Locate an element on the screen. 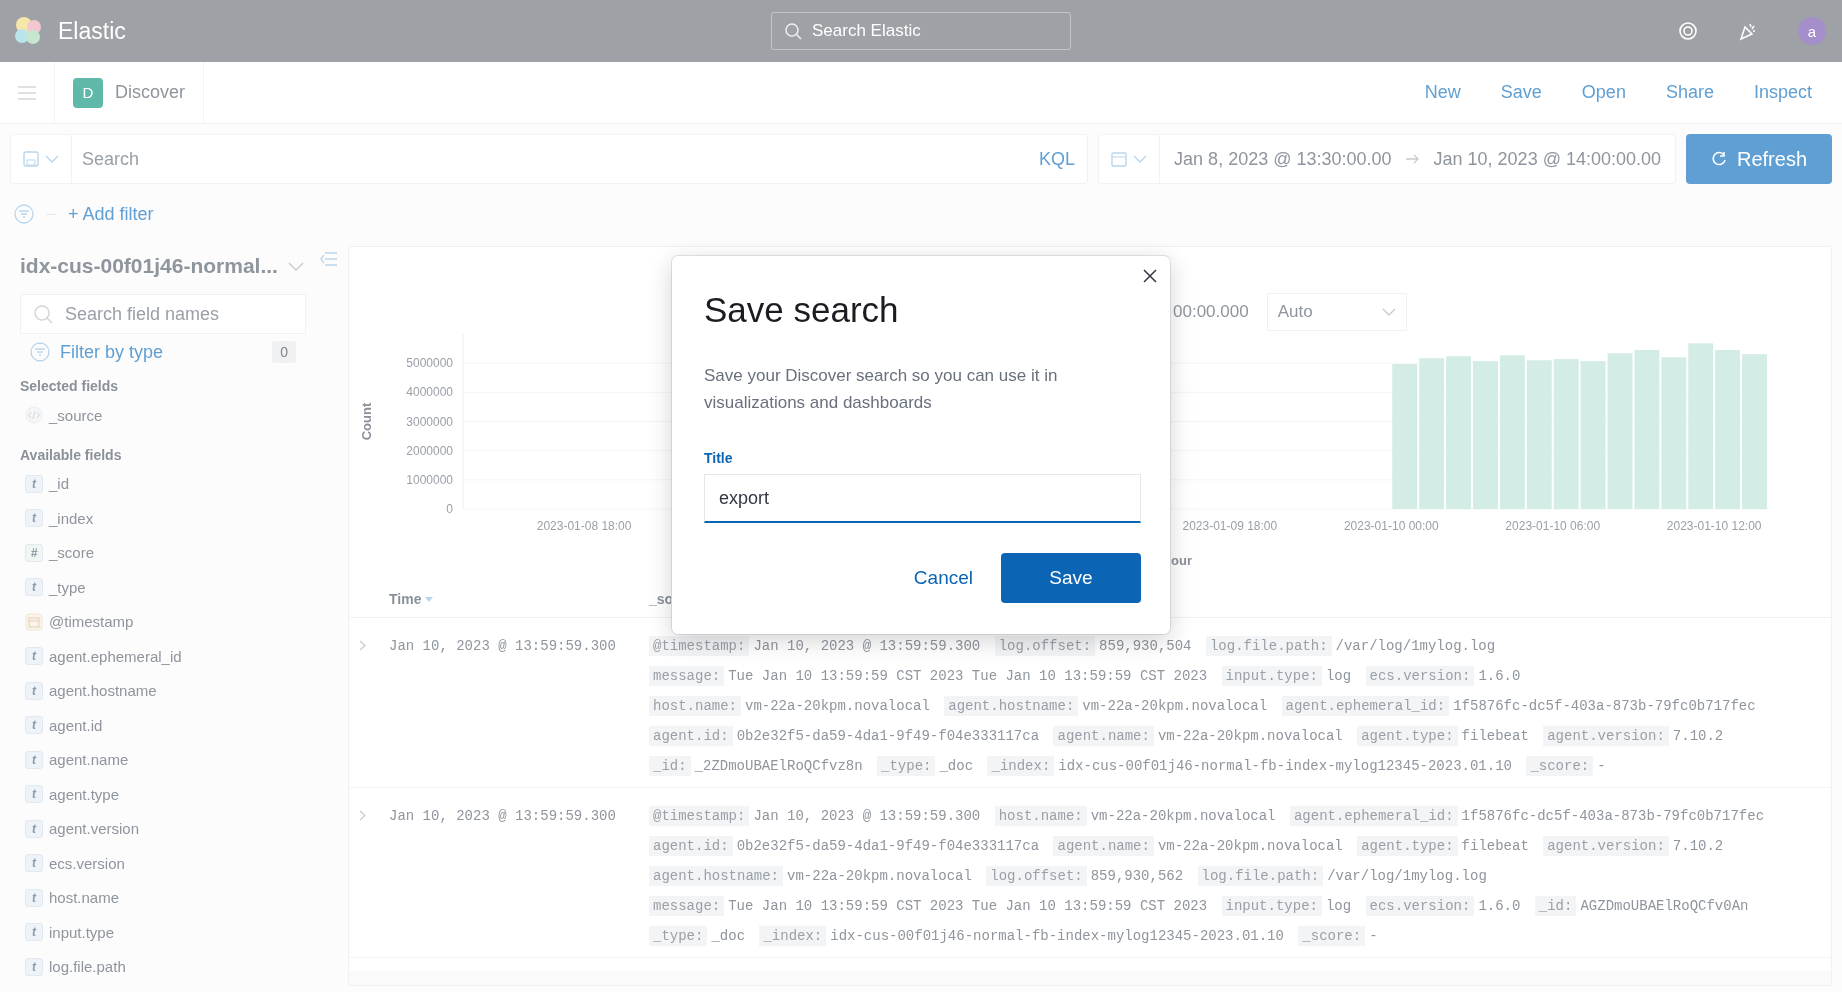 Image resolution: width=1842 pixels, height=992 pixels. column-header: Time is located at coordinates (405, 599).